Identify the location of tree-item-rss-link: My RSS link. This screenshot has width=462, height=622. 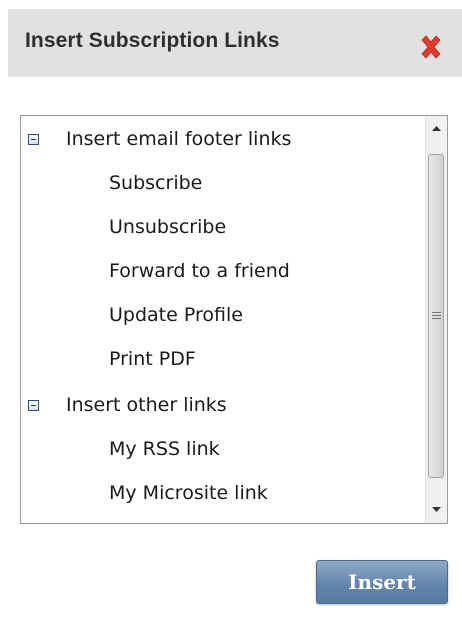
(164, 449).